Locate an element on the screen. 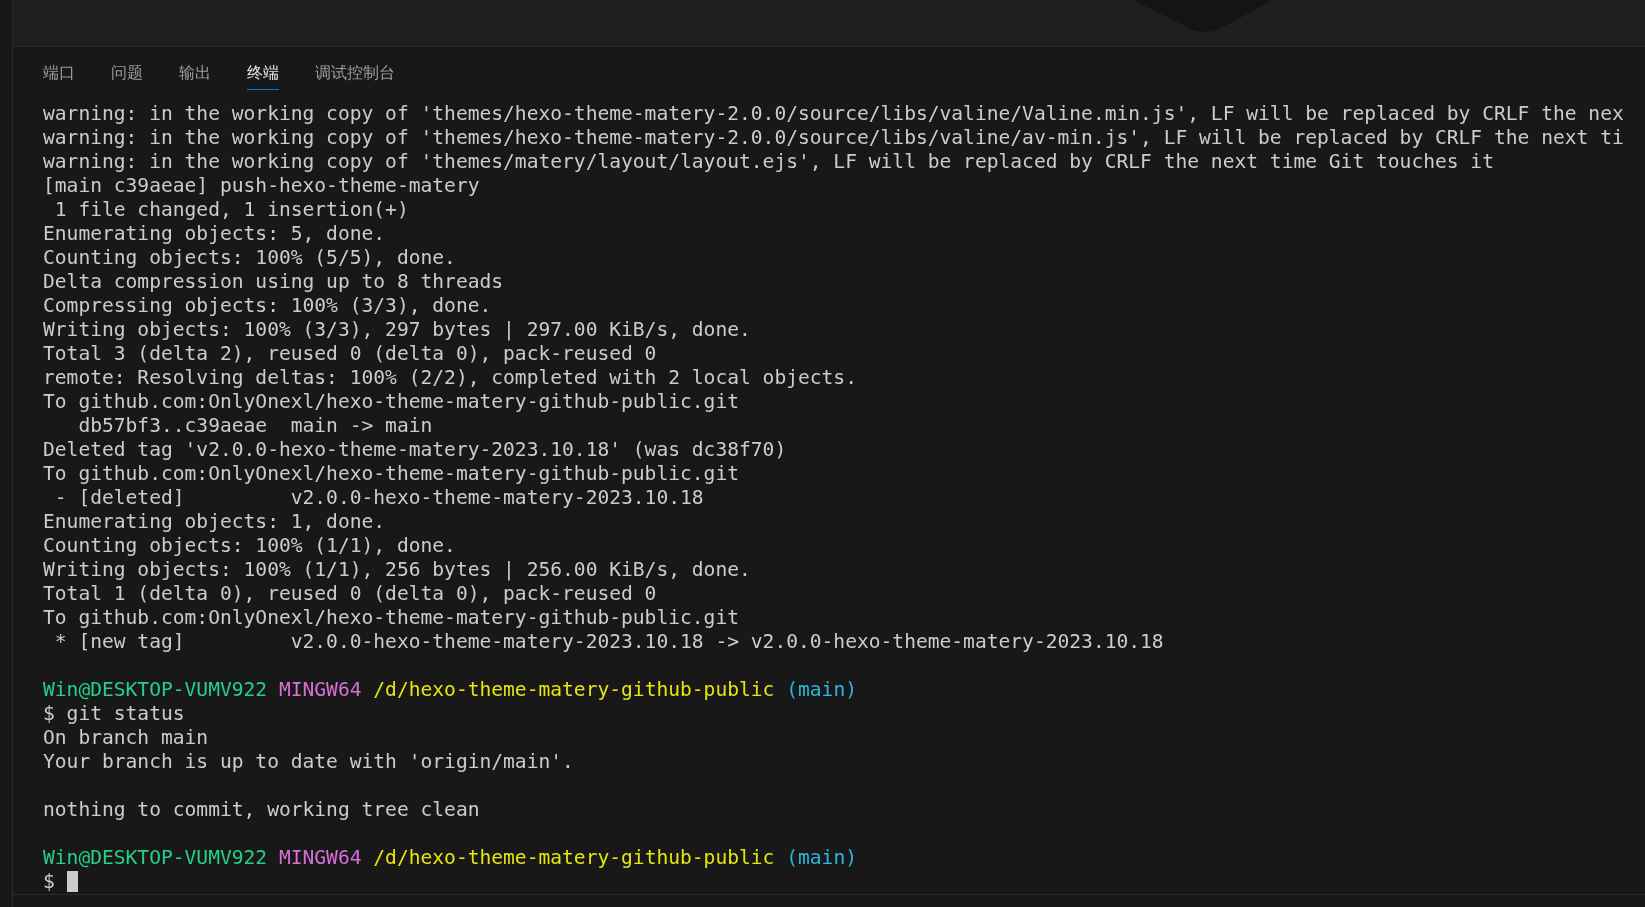 This screenshot has height=907, width=1645. panel-tab: 输出 is located at coordinates (195, 75).